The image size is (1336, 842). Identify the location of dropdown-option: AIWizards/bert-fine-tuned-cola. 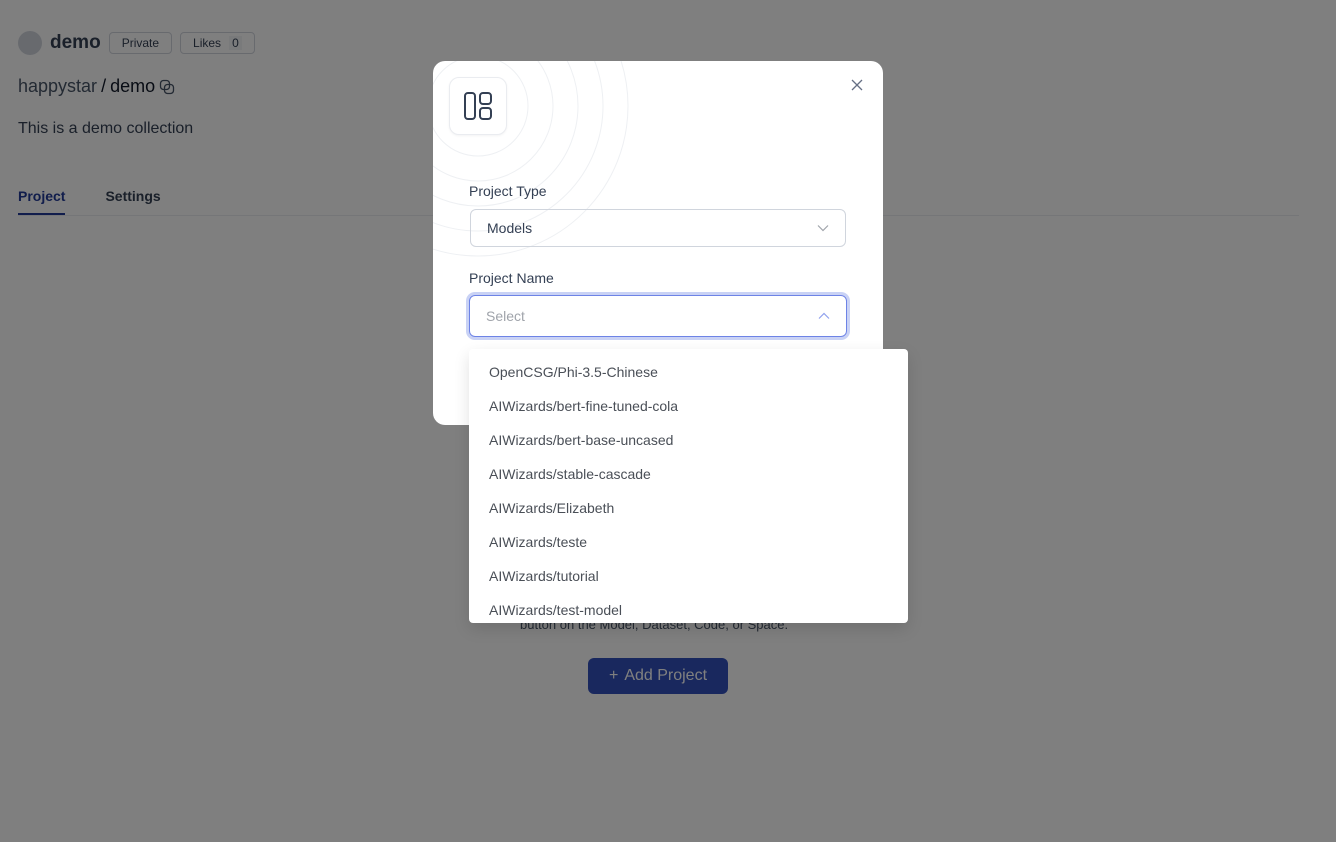
(688, 406).